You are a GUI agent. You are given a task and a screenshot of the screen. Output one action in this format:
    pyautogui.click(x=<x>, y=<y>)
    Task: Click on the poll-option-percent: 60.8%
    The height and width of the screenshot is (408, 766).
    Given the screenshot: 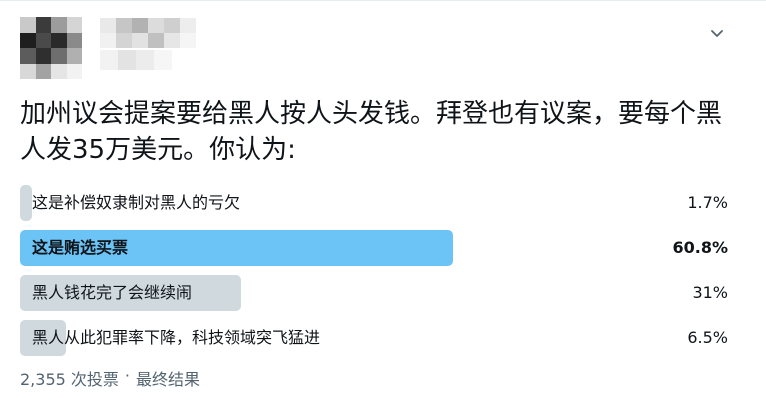 What is the action you would take?
    pyautogui.click(x=700, y=247)
    